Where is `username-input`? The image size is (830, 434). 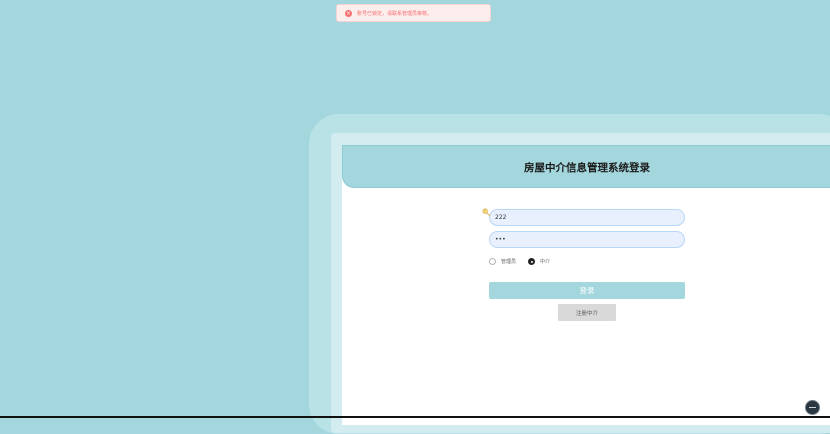
username-input is located at coordinates (587, 217).